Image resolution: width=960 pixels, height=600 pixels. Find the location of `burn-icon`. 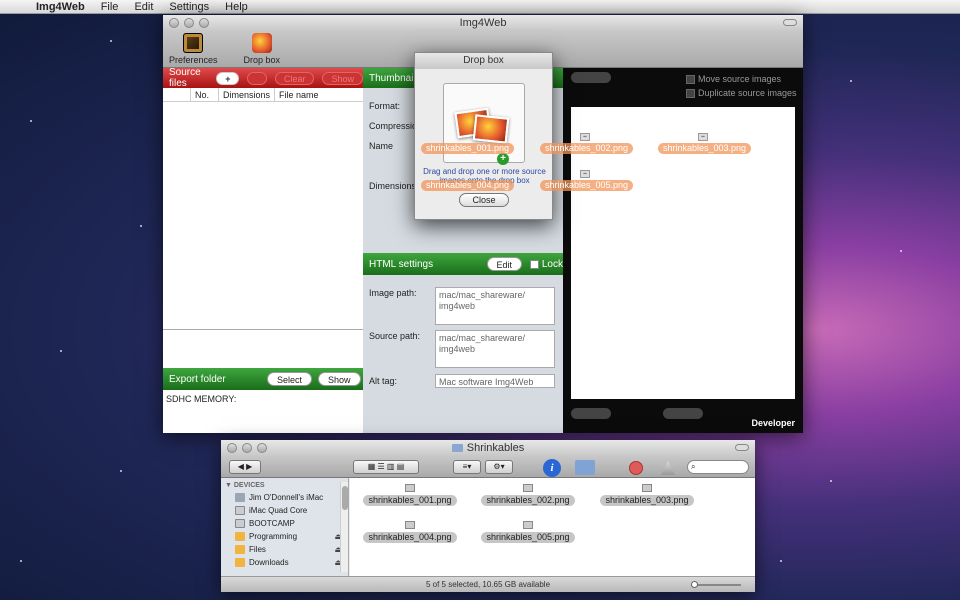

burn-icon is located at coordinates (668, 468).